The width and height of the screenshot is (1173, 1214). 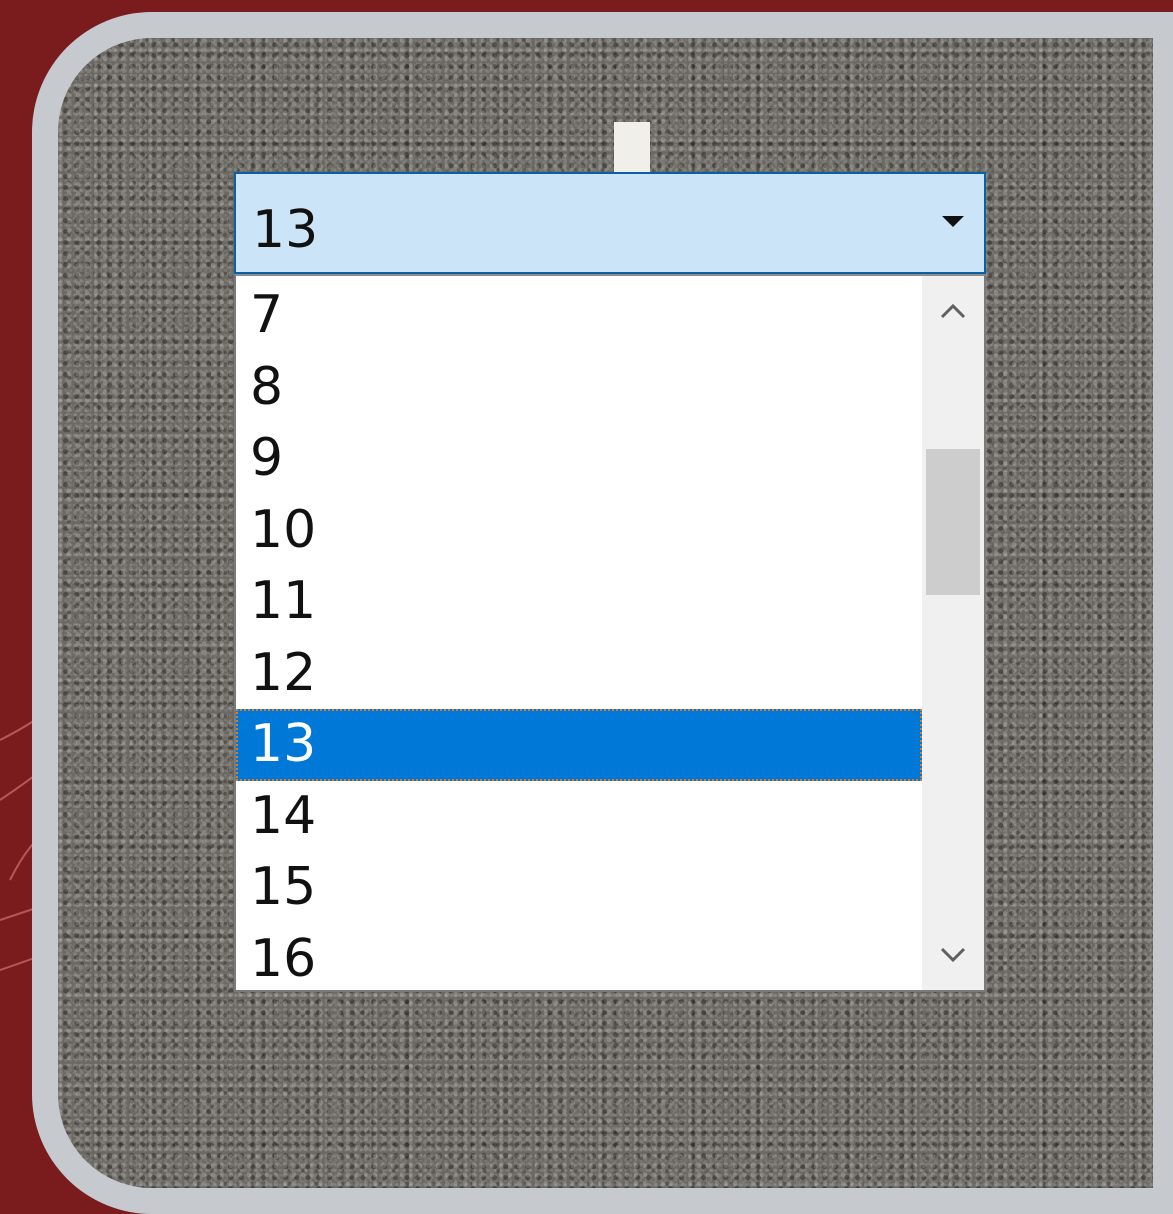 What do you see at coordinates (579, 316) in the screenshot?
I see `list-item: 7` at bounding box center [579, 316].